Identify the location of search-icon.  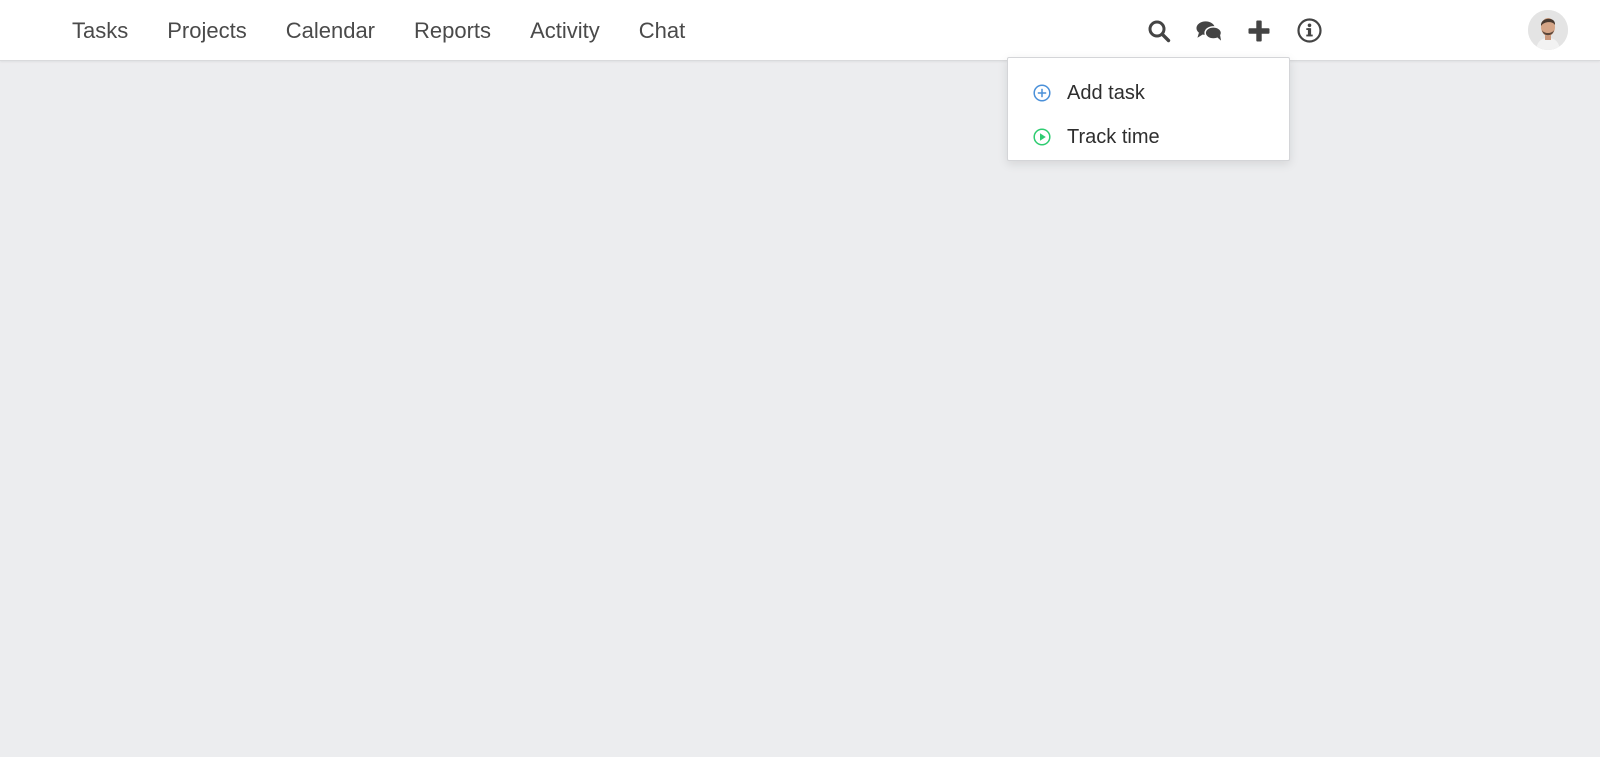
(1159, 31).